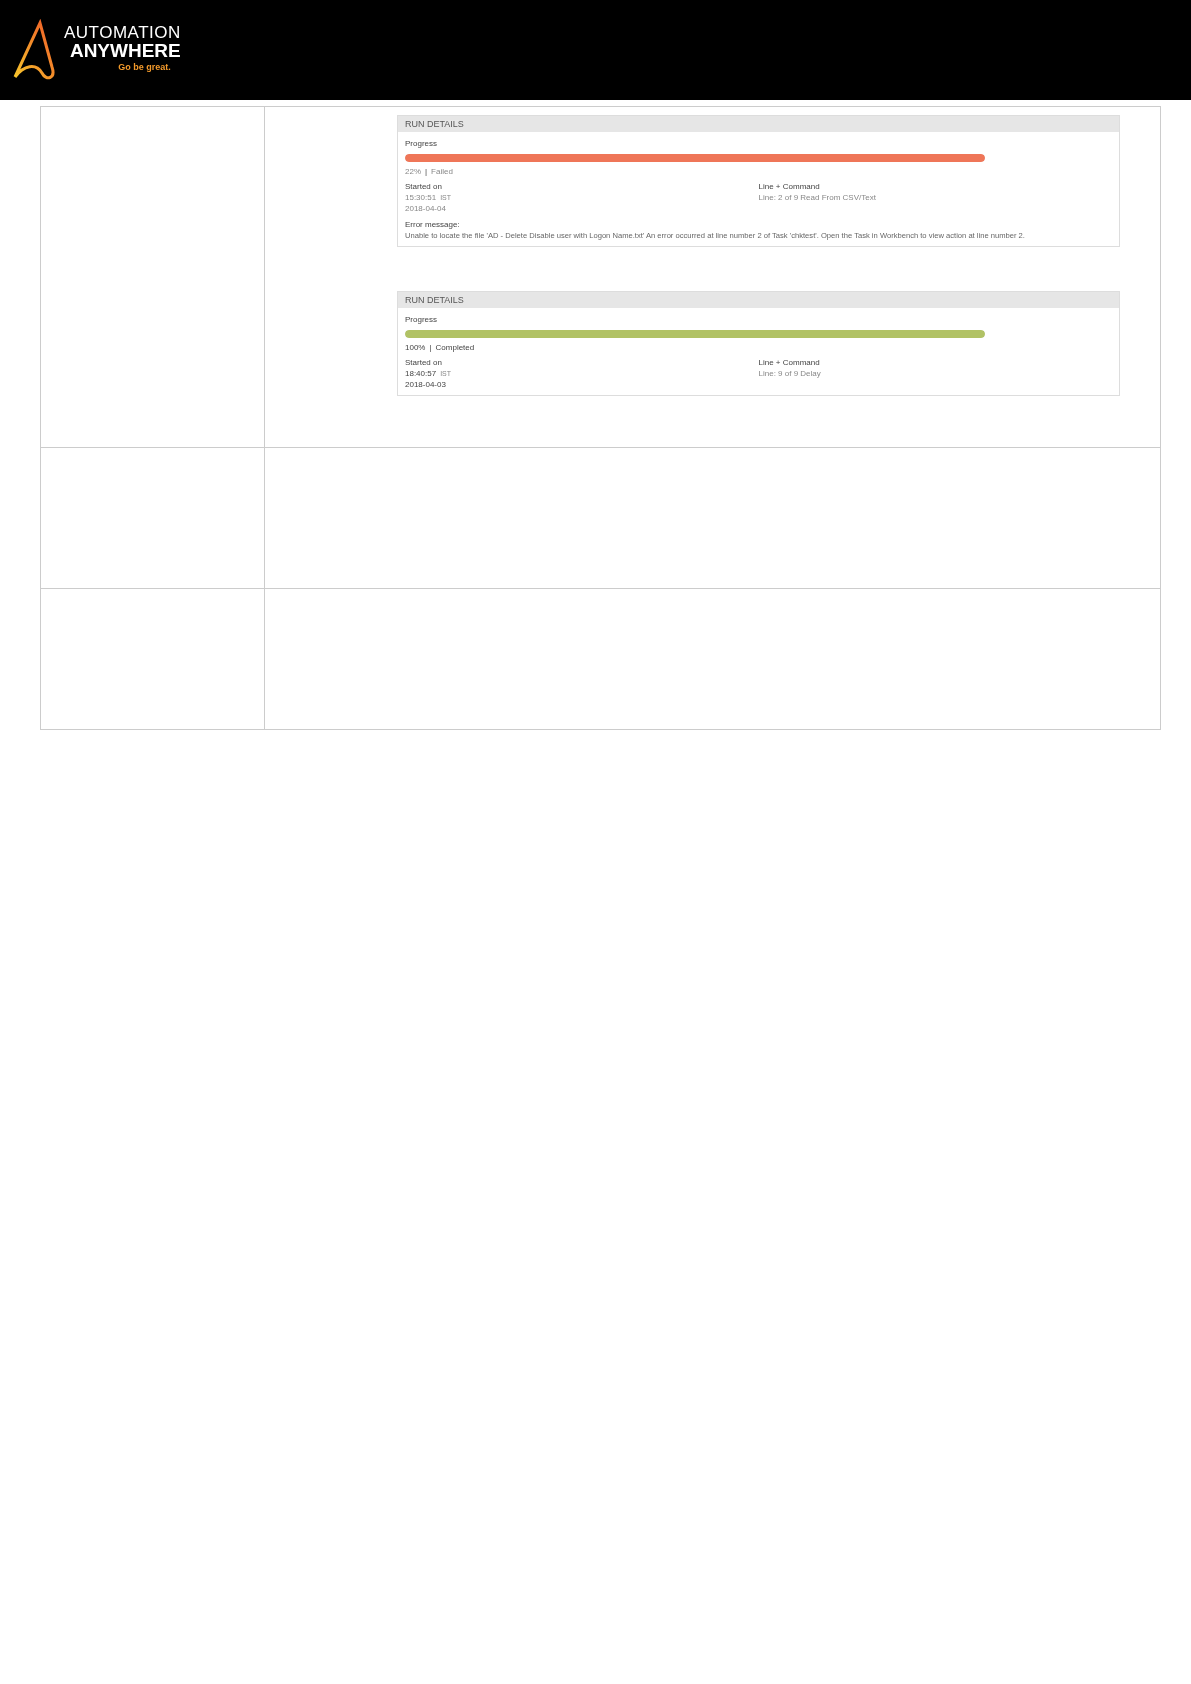  Describe the element at coordinates (421, 197) in the screenshot. I see `start-time: 15:30:51` at that location.